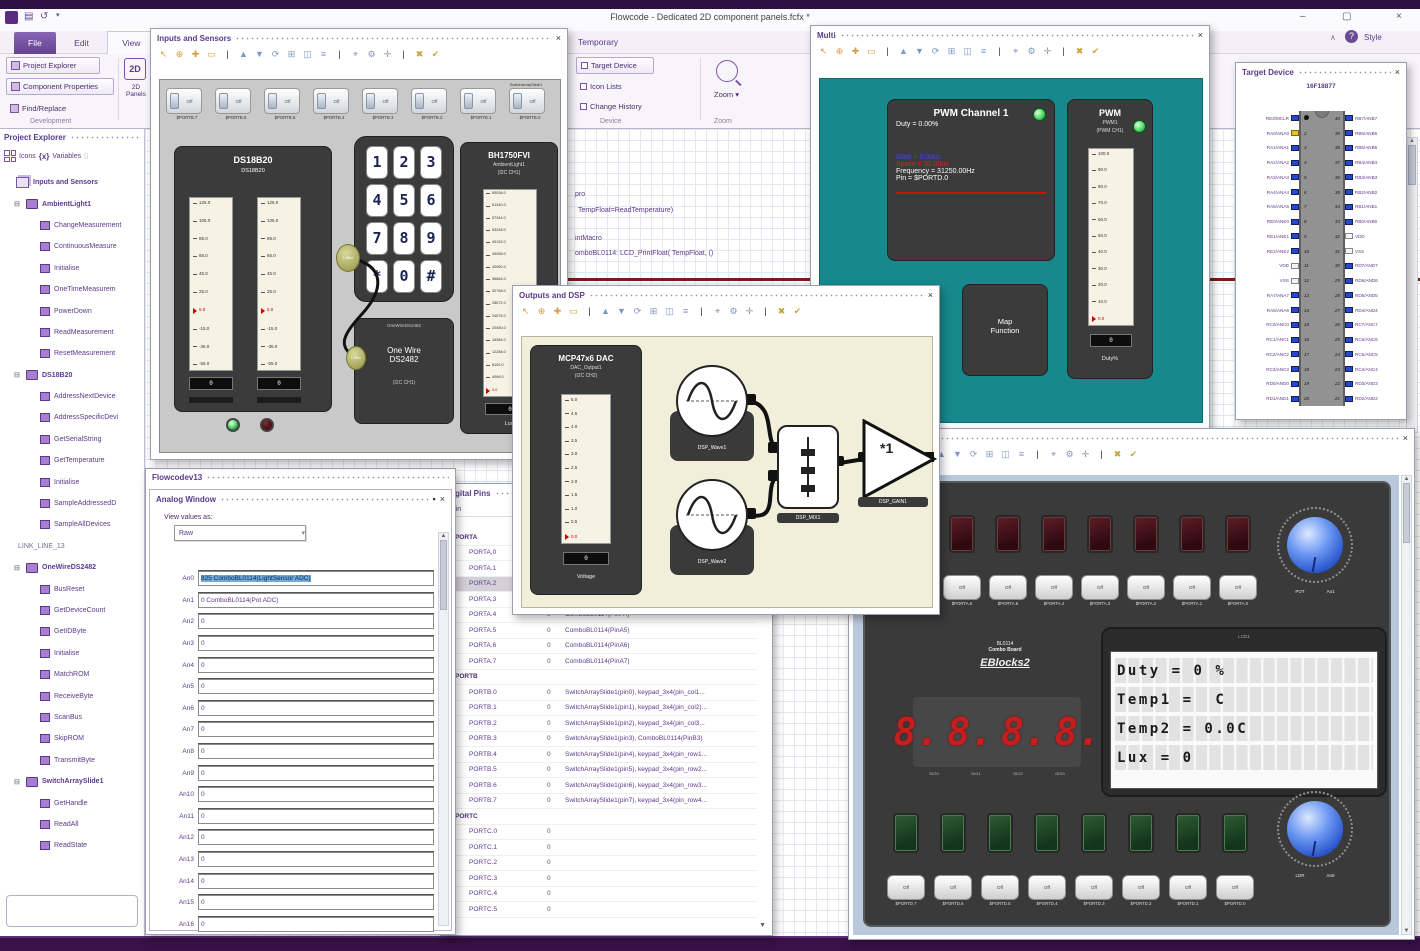 The width and height of the screenshot is (1420, 951). What do you see at coordinates (1303, 16) in the screenshot?
I see `minimize-button: –` at bounding box center [1303, 16].